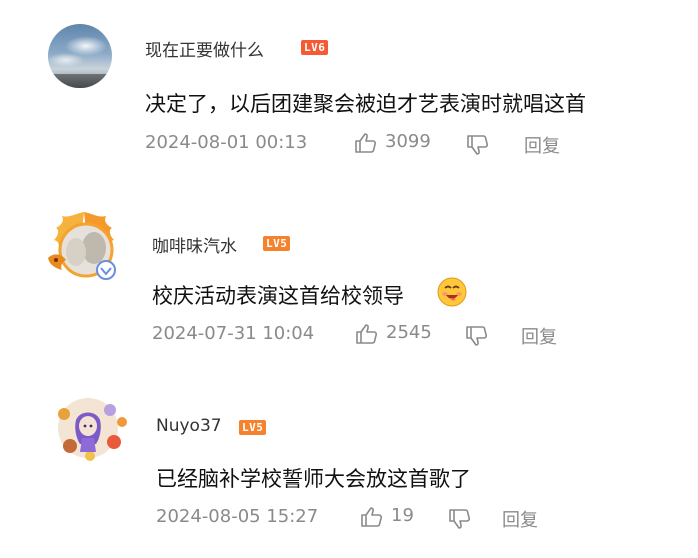 The height and width of the screenshot is (558, 698). I want to click on username: Nuyo37, so click(189, 426).